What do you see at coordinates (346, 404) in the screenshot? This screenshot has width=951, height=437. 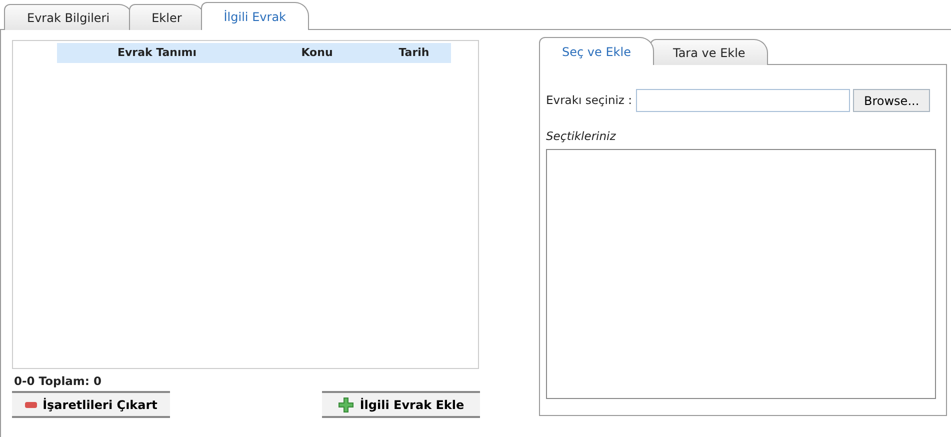 I see `plus-icon` at bounding box center [346, 404].